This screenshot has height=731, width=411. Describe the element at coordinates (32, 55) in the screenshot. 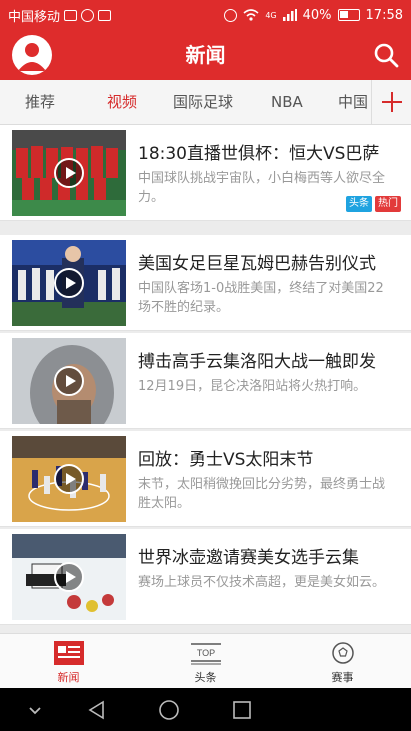

I see `avatar-icon` at that location.